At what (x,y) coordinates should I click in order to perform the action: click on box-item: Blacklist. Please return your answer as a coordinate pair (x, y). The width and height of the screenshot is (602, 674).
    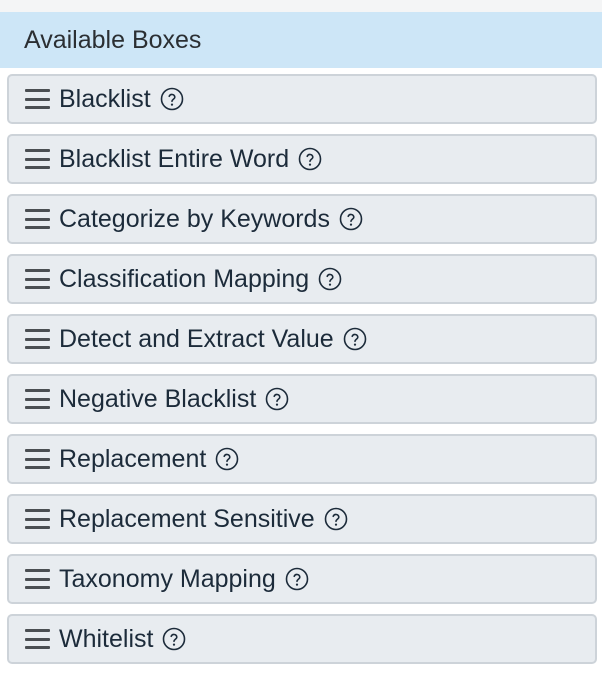
    Looking at the image, I should click on (302, 99).